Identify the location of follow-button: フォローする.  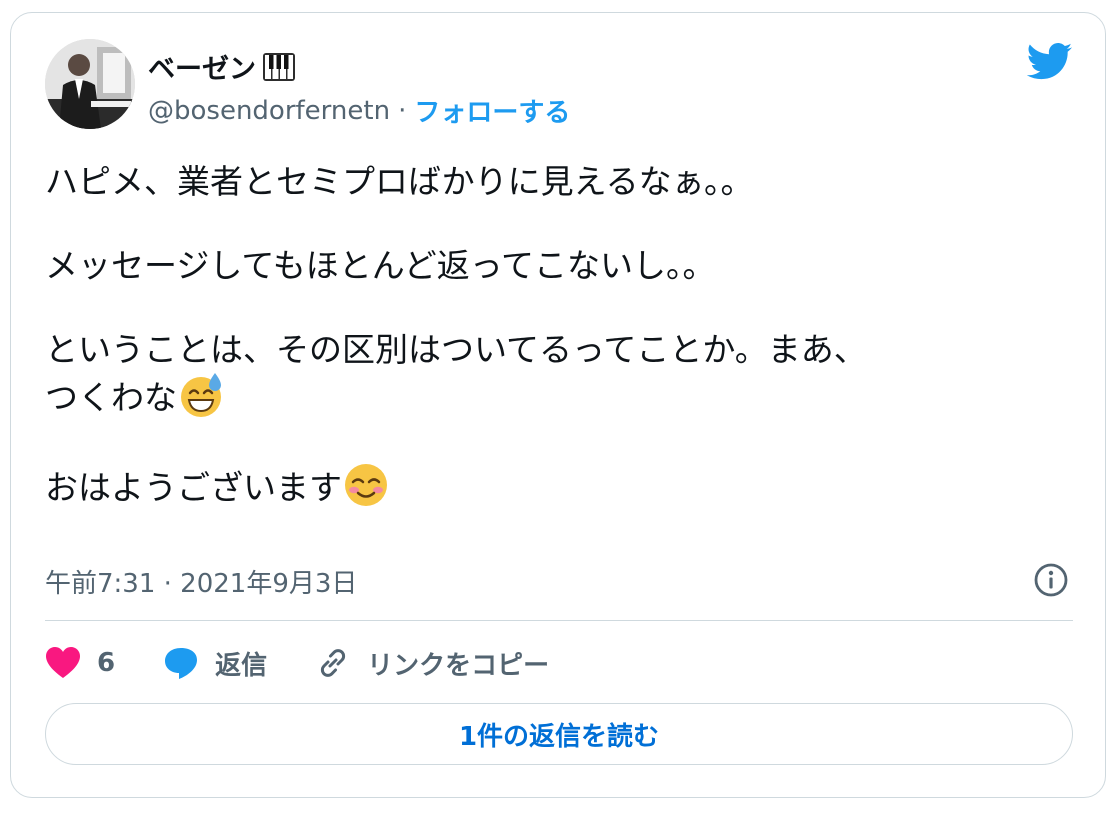
(492, 110).